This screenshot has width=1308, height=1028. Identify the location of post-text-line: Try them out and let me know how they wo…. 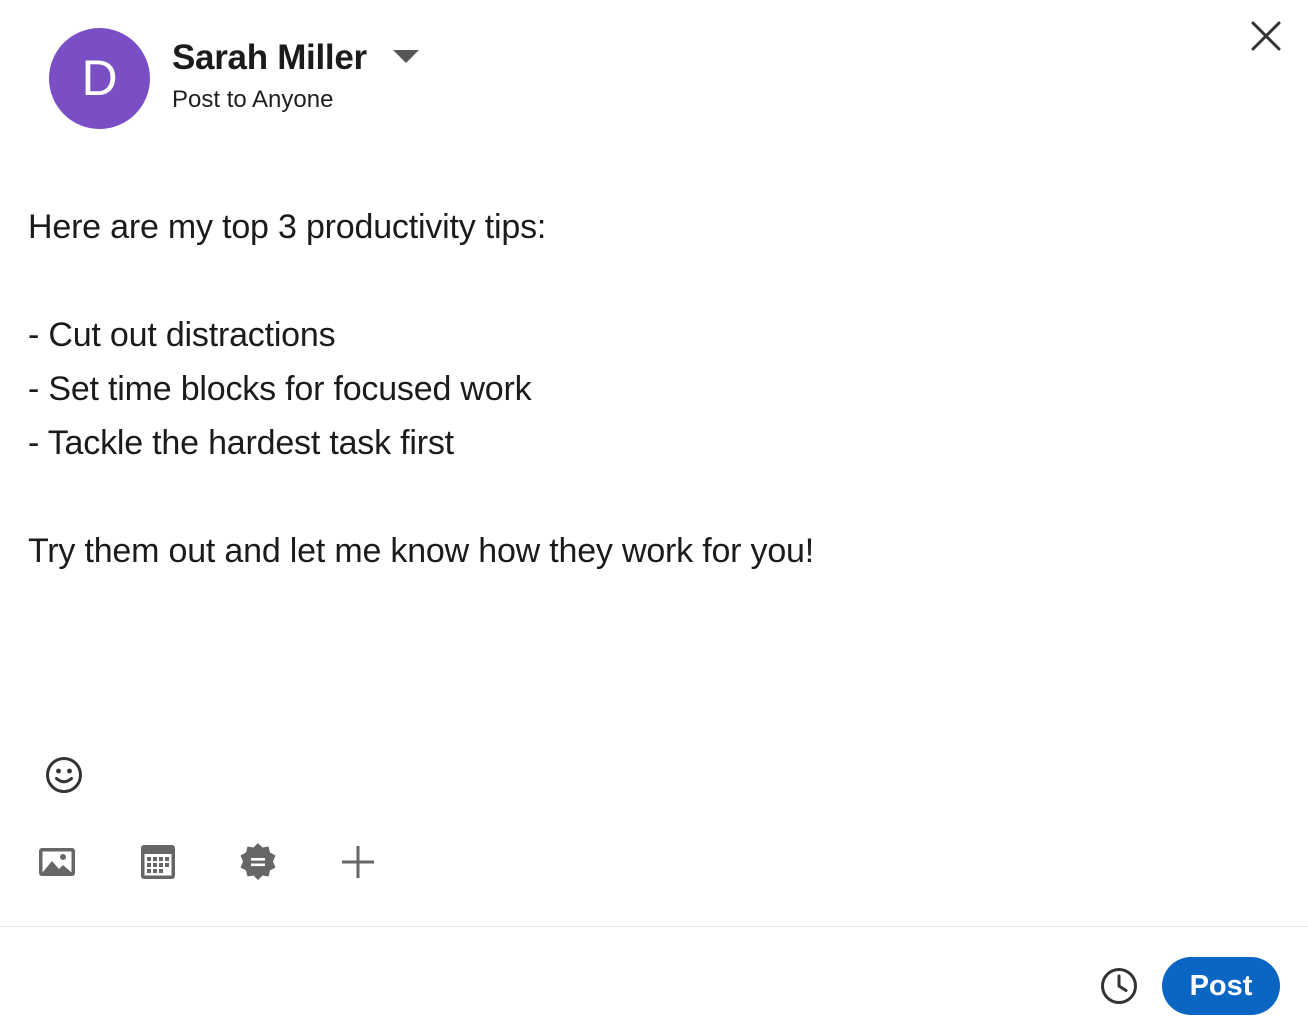
(421, 551).